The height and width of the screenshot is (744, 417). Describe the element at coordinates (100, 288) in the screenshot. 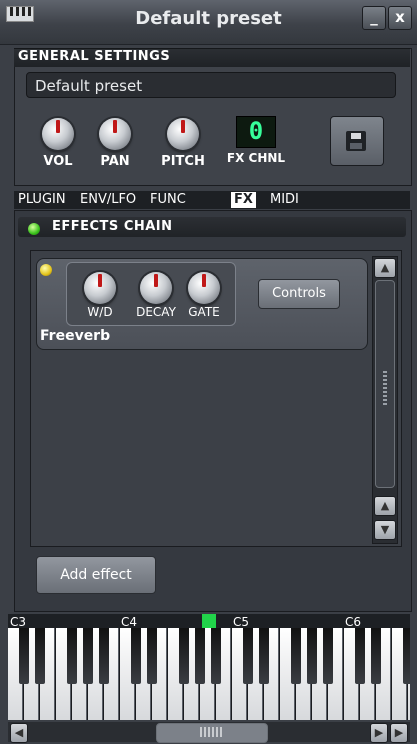

I see `wet-dry-knob` at that location.